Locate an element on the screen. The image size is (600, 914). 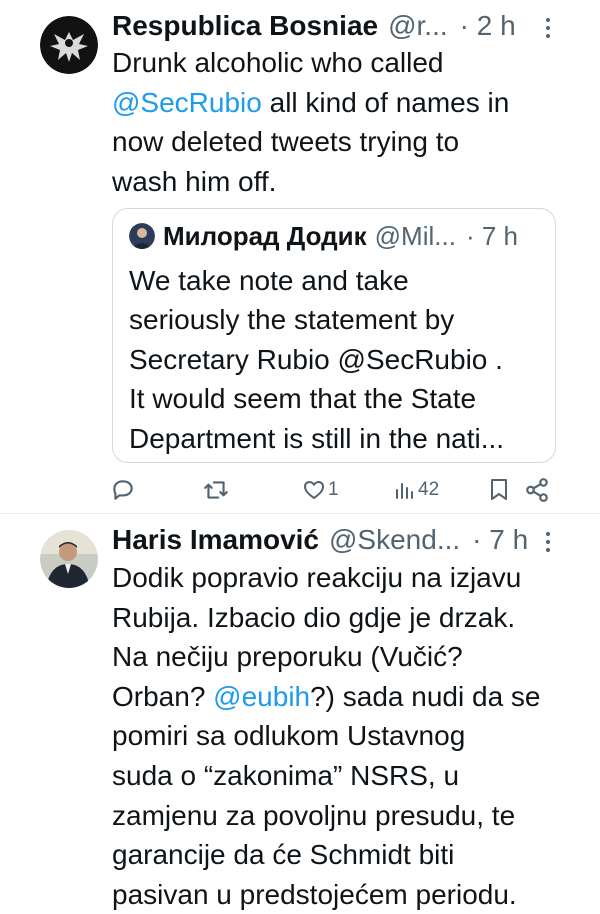
tweet-line: Rubija. Izbacio dio gdje je drzak. is located at coordinates (347, 618).